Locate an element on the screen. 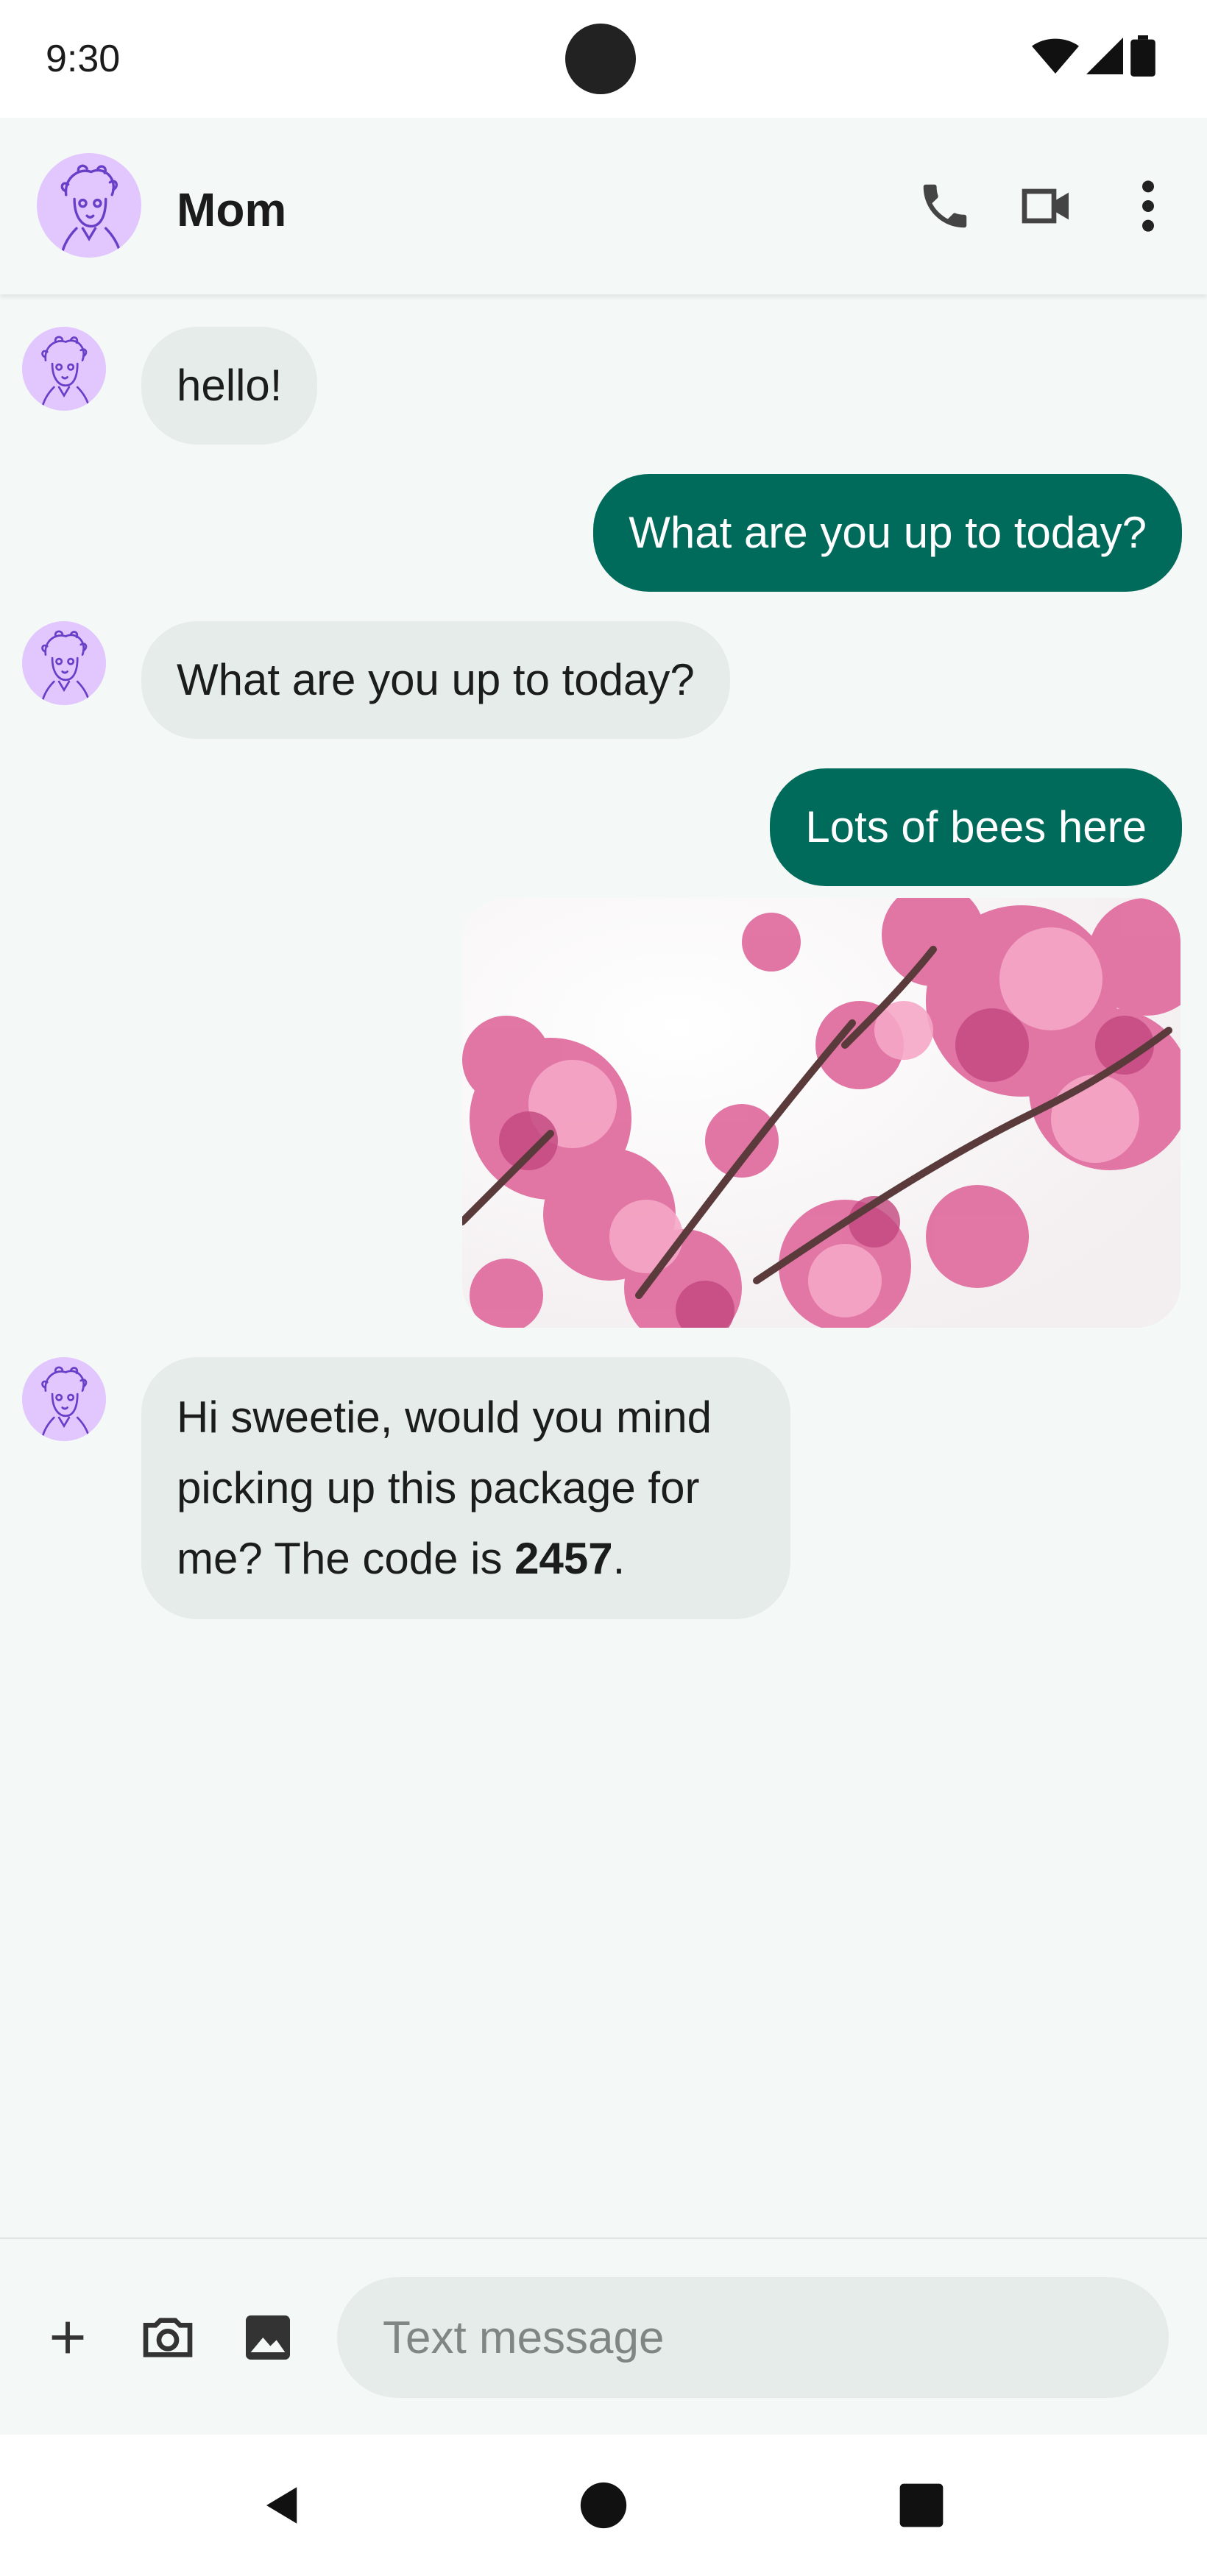  message-text: Lots of bees here is located at coordinates (976, 827).